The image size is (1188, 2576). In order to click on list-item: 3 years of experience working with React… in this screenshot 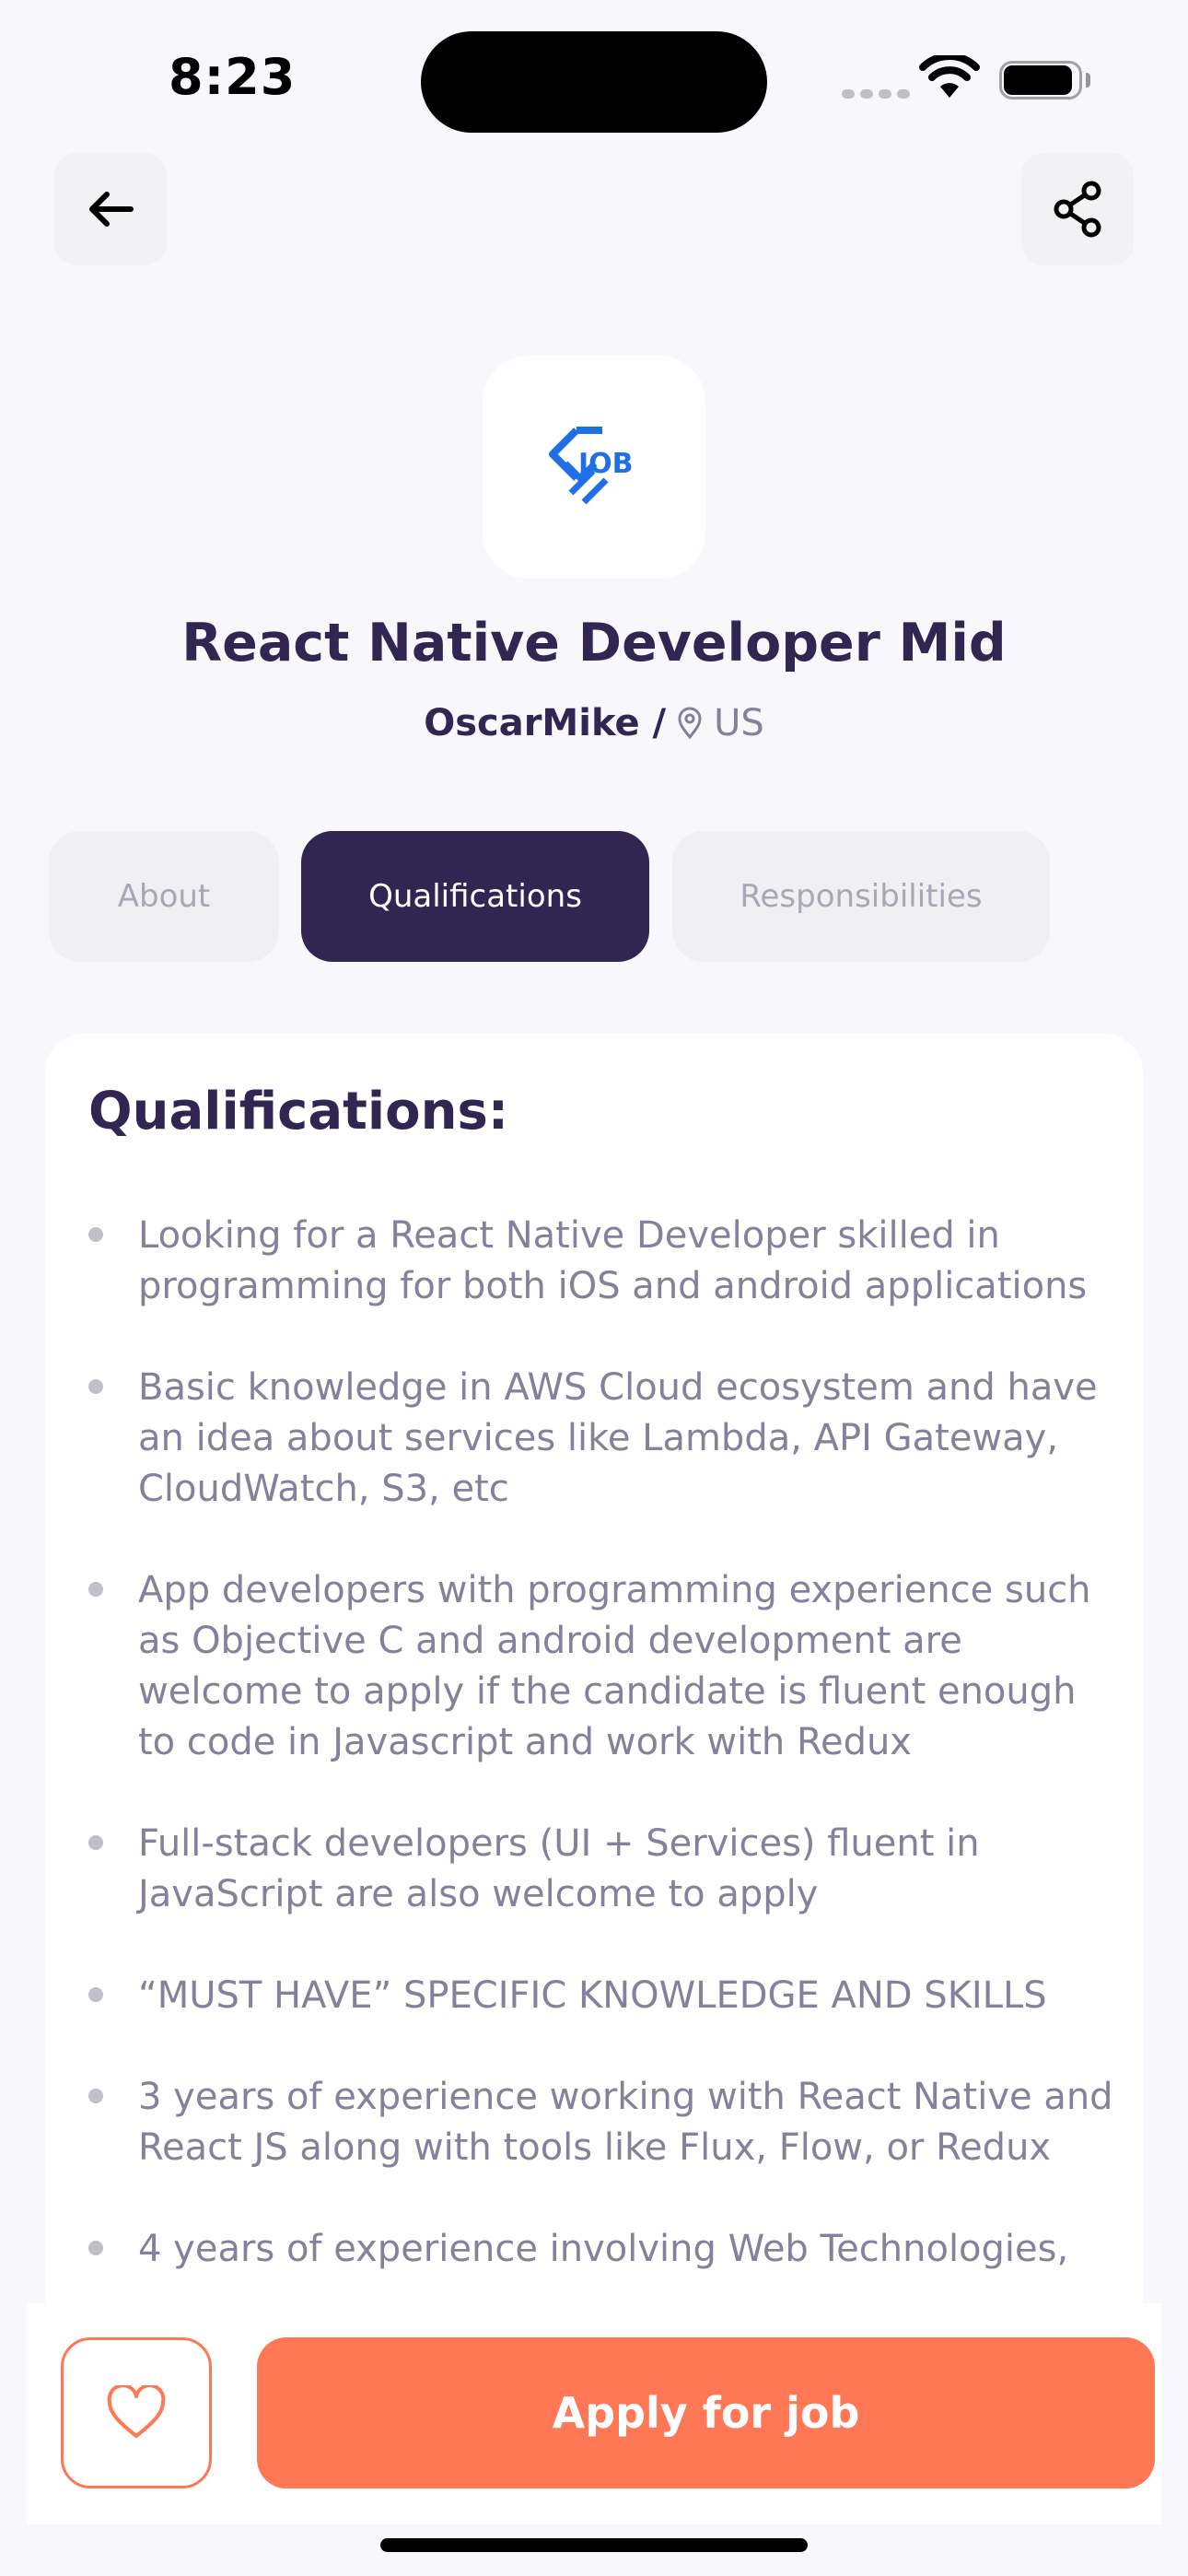, I will do `click(594, 2122)`.